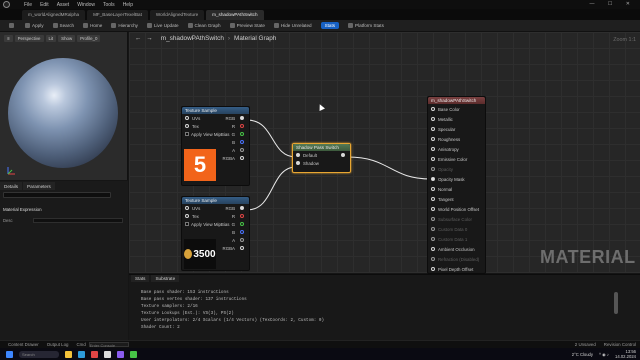  Describe the element at coordinates (23, 344) in the screenshot. I see `content-drawer-button: Content Drawer` at that location.